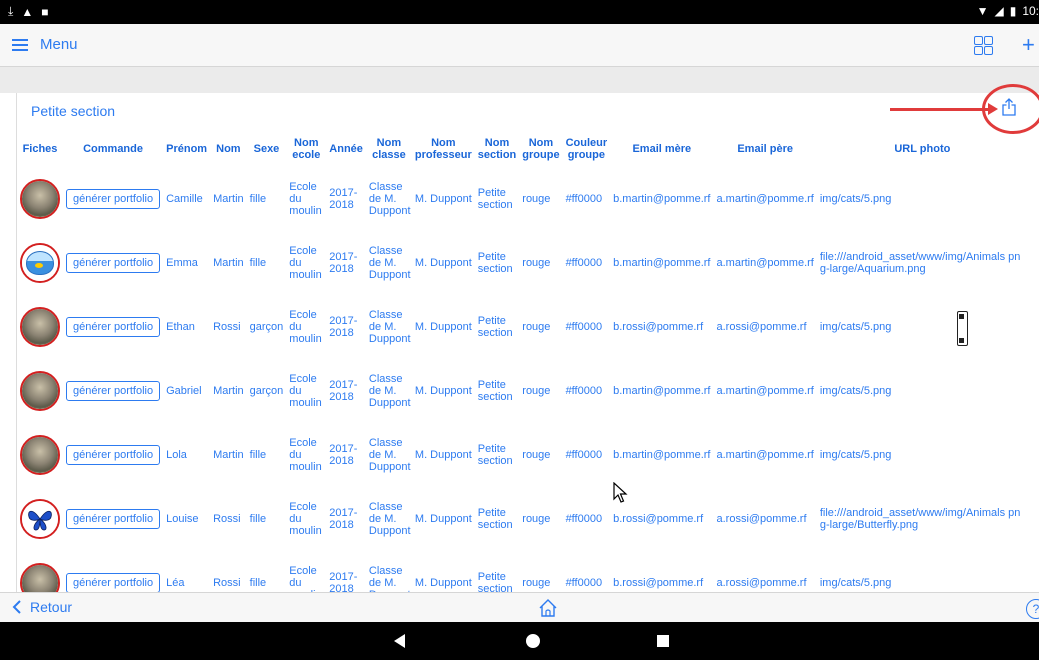 The height and width of the screenshot is (660, 1039). What do you see at coordinates (343, 263) in the screenshot?
I see `year-cell: 2017-2018` at bounding box center [343, 263].